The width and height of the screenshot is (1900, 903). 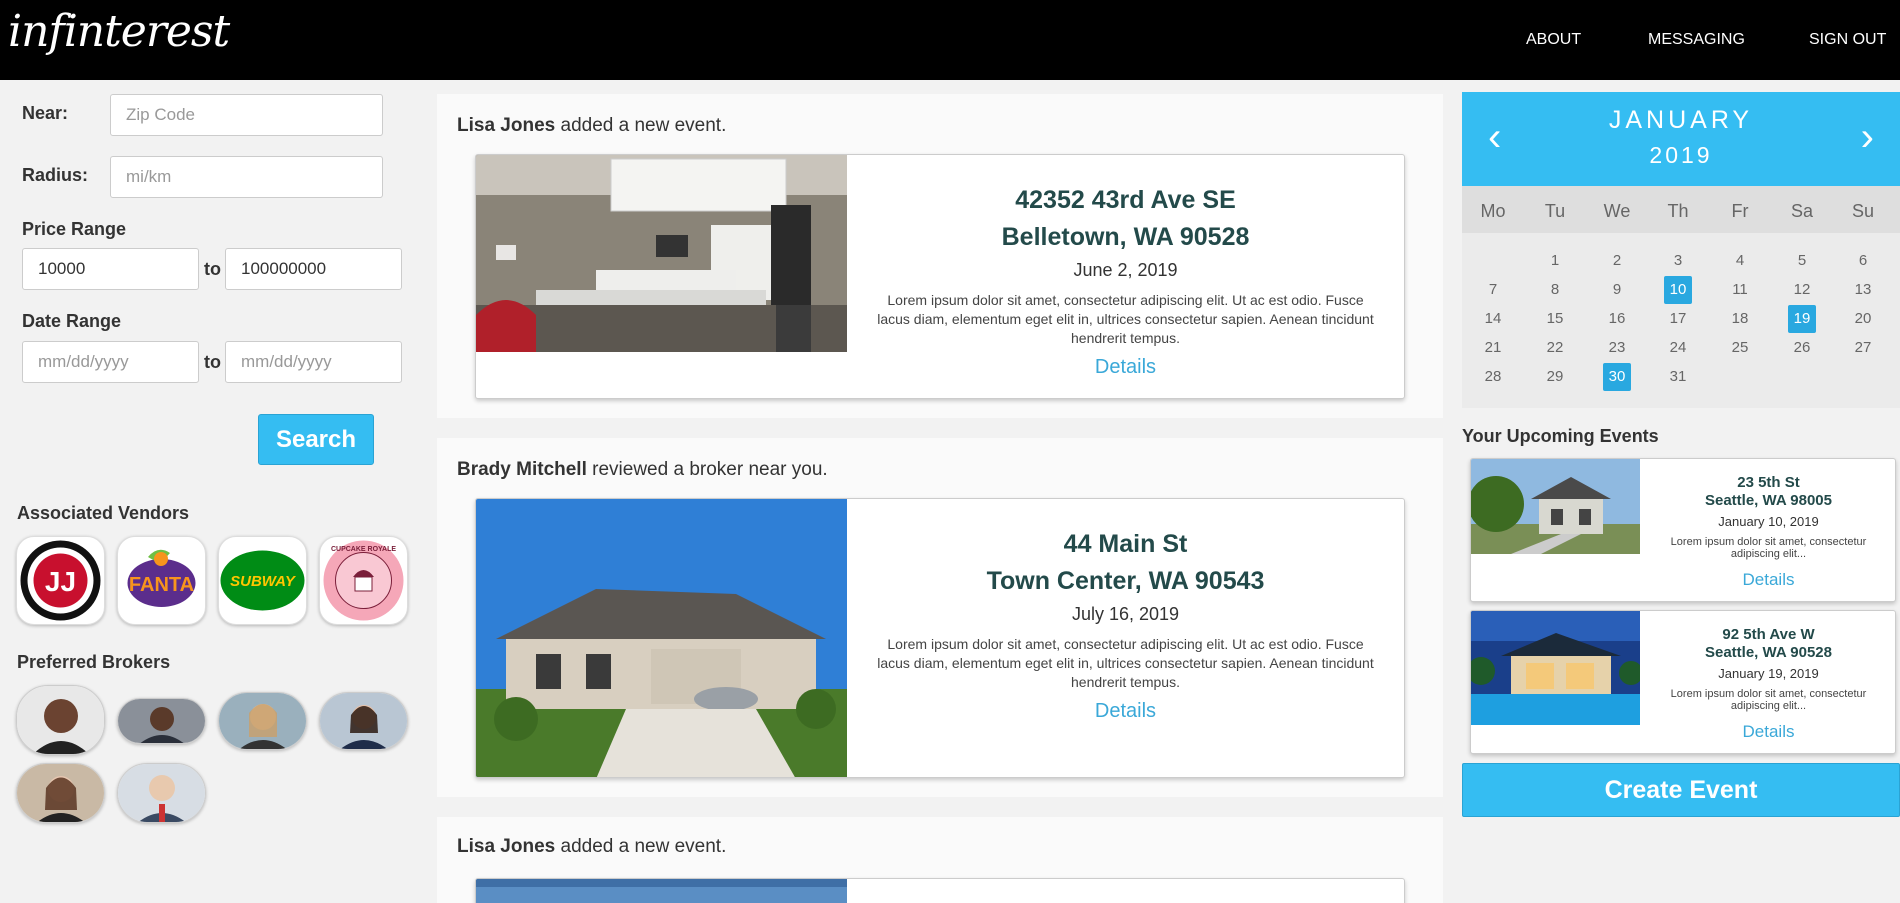 What do you see at coordinates (1493, 319) in the screenshot?
I see `calendar-day: 14` at bounding box center [1493, 319].